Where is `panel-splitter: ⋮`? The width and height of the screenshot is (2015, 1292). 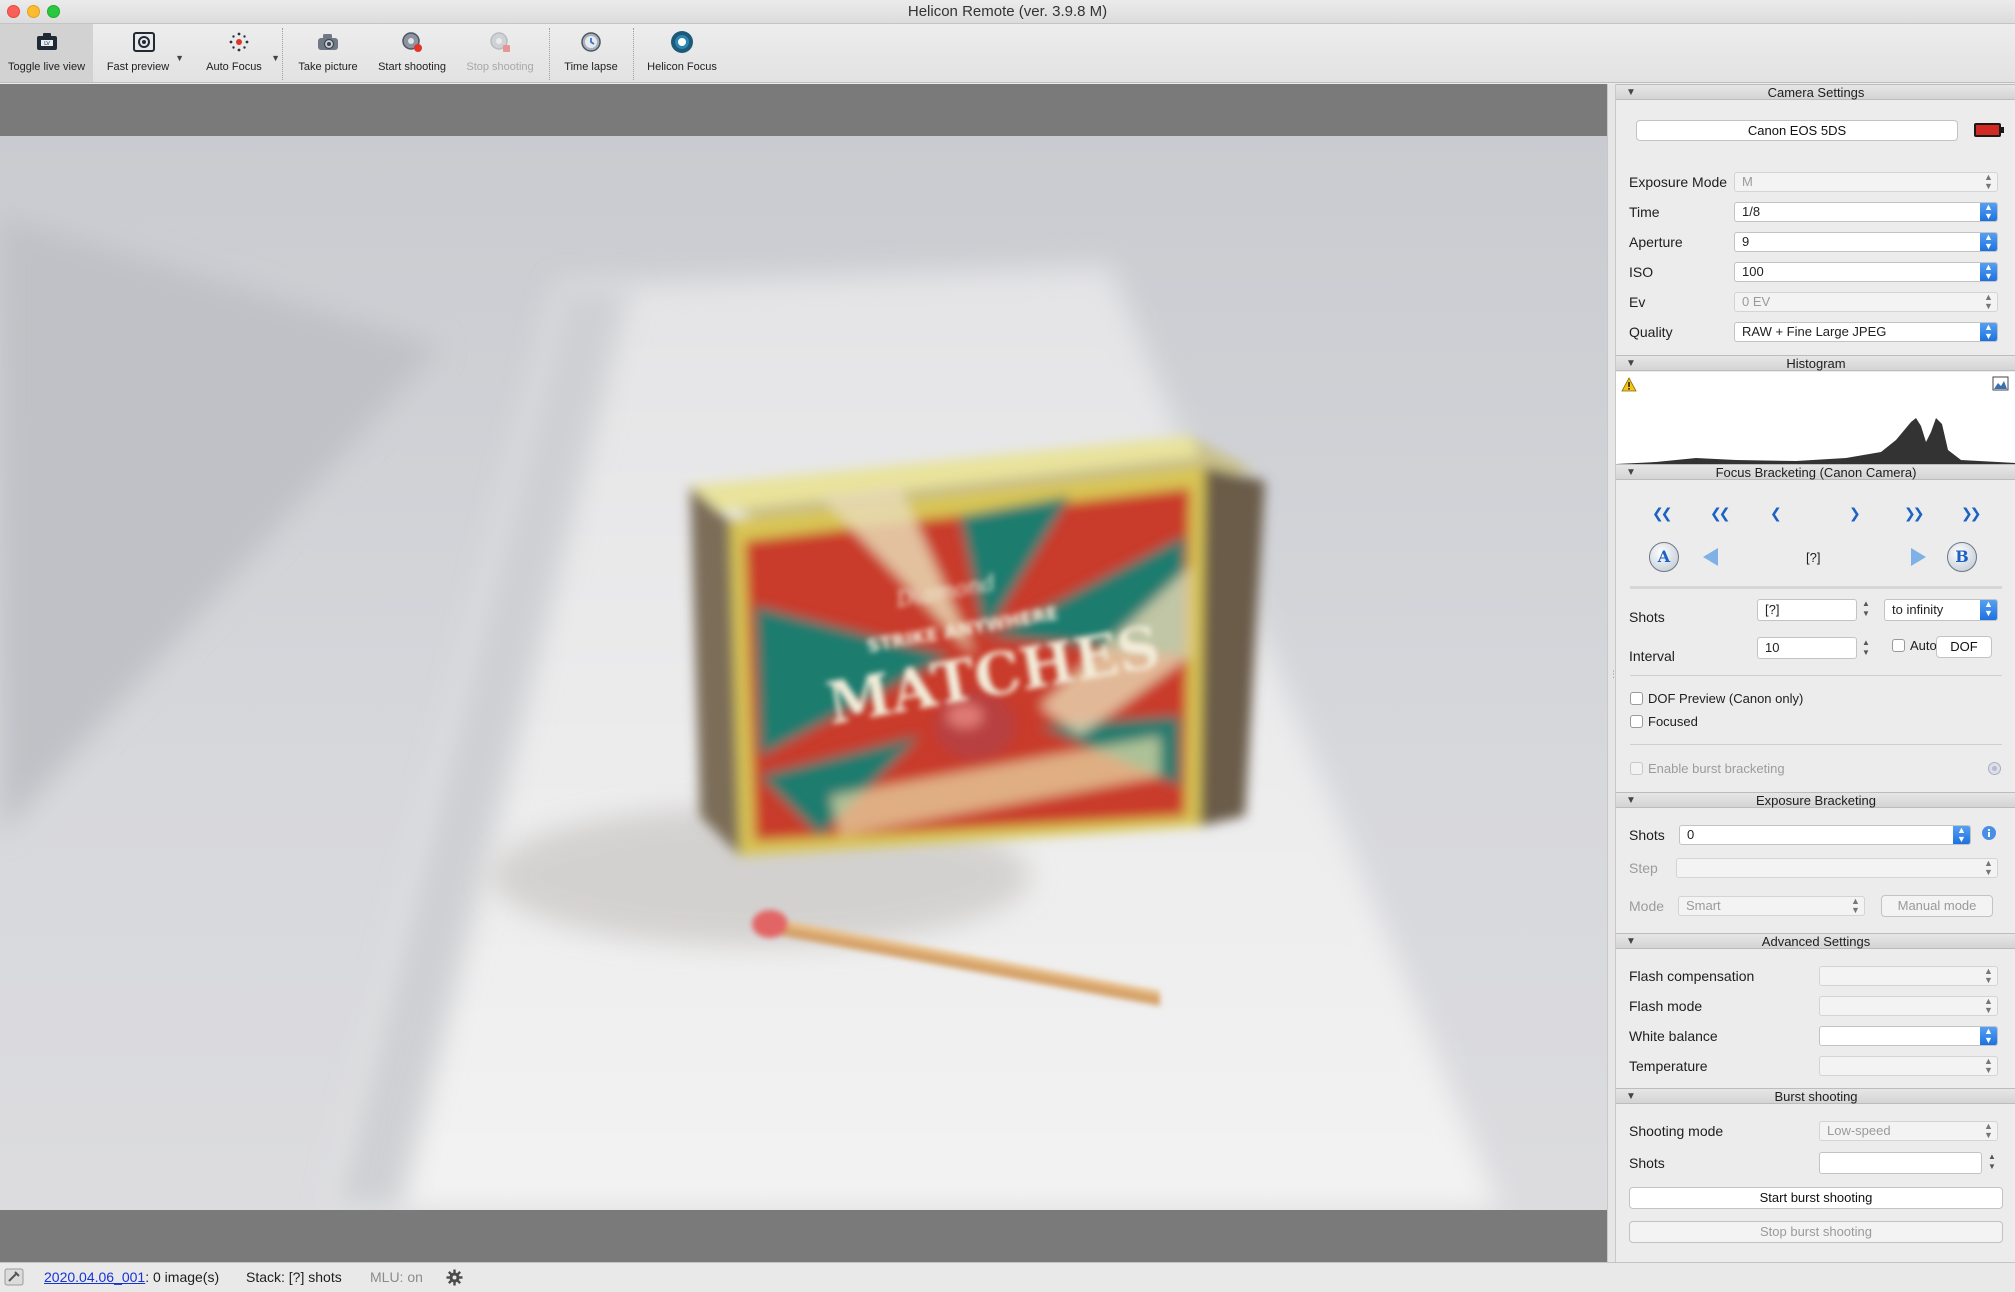
panel-splitter: ⋮ is located at coordinates (1612, 673).